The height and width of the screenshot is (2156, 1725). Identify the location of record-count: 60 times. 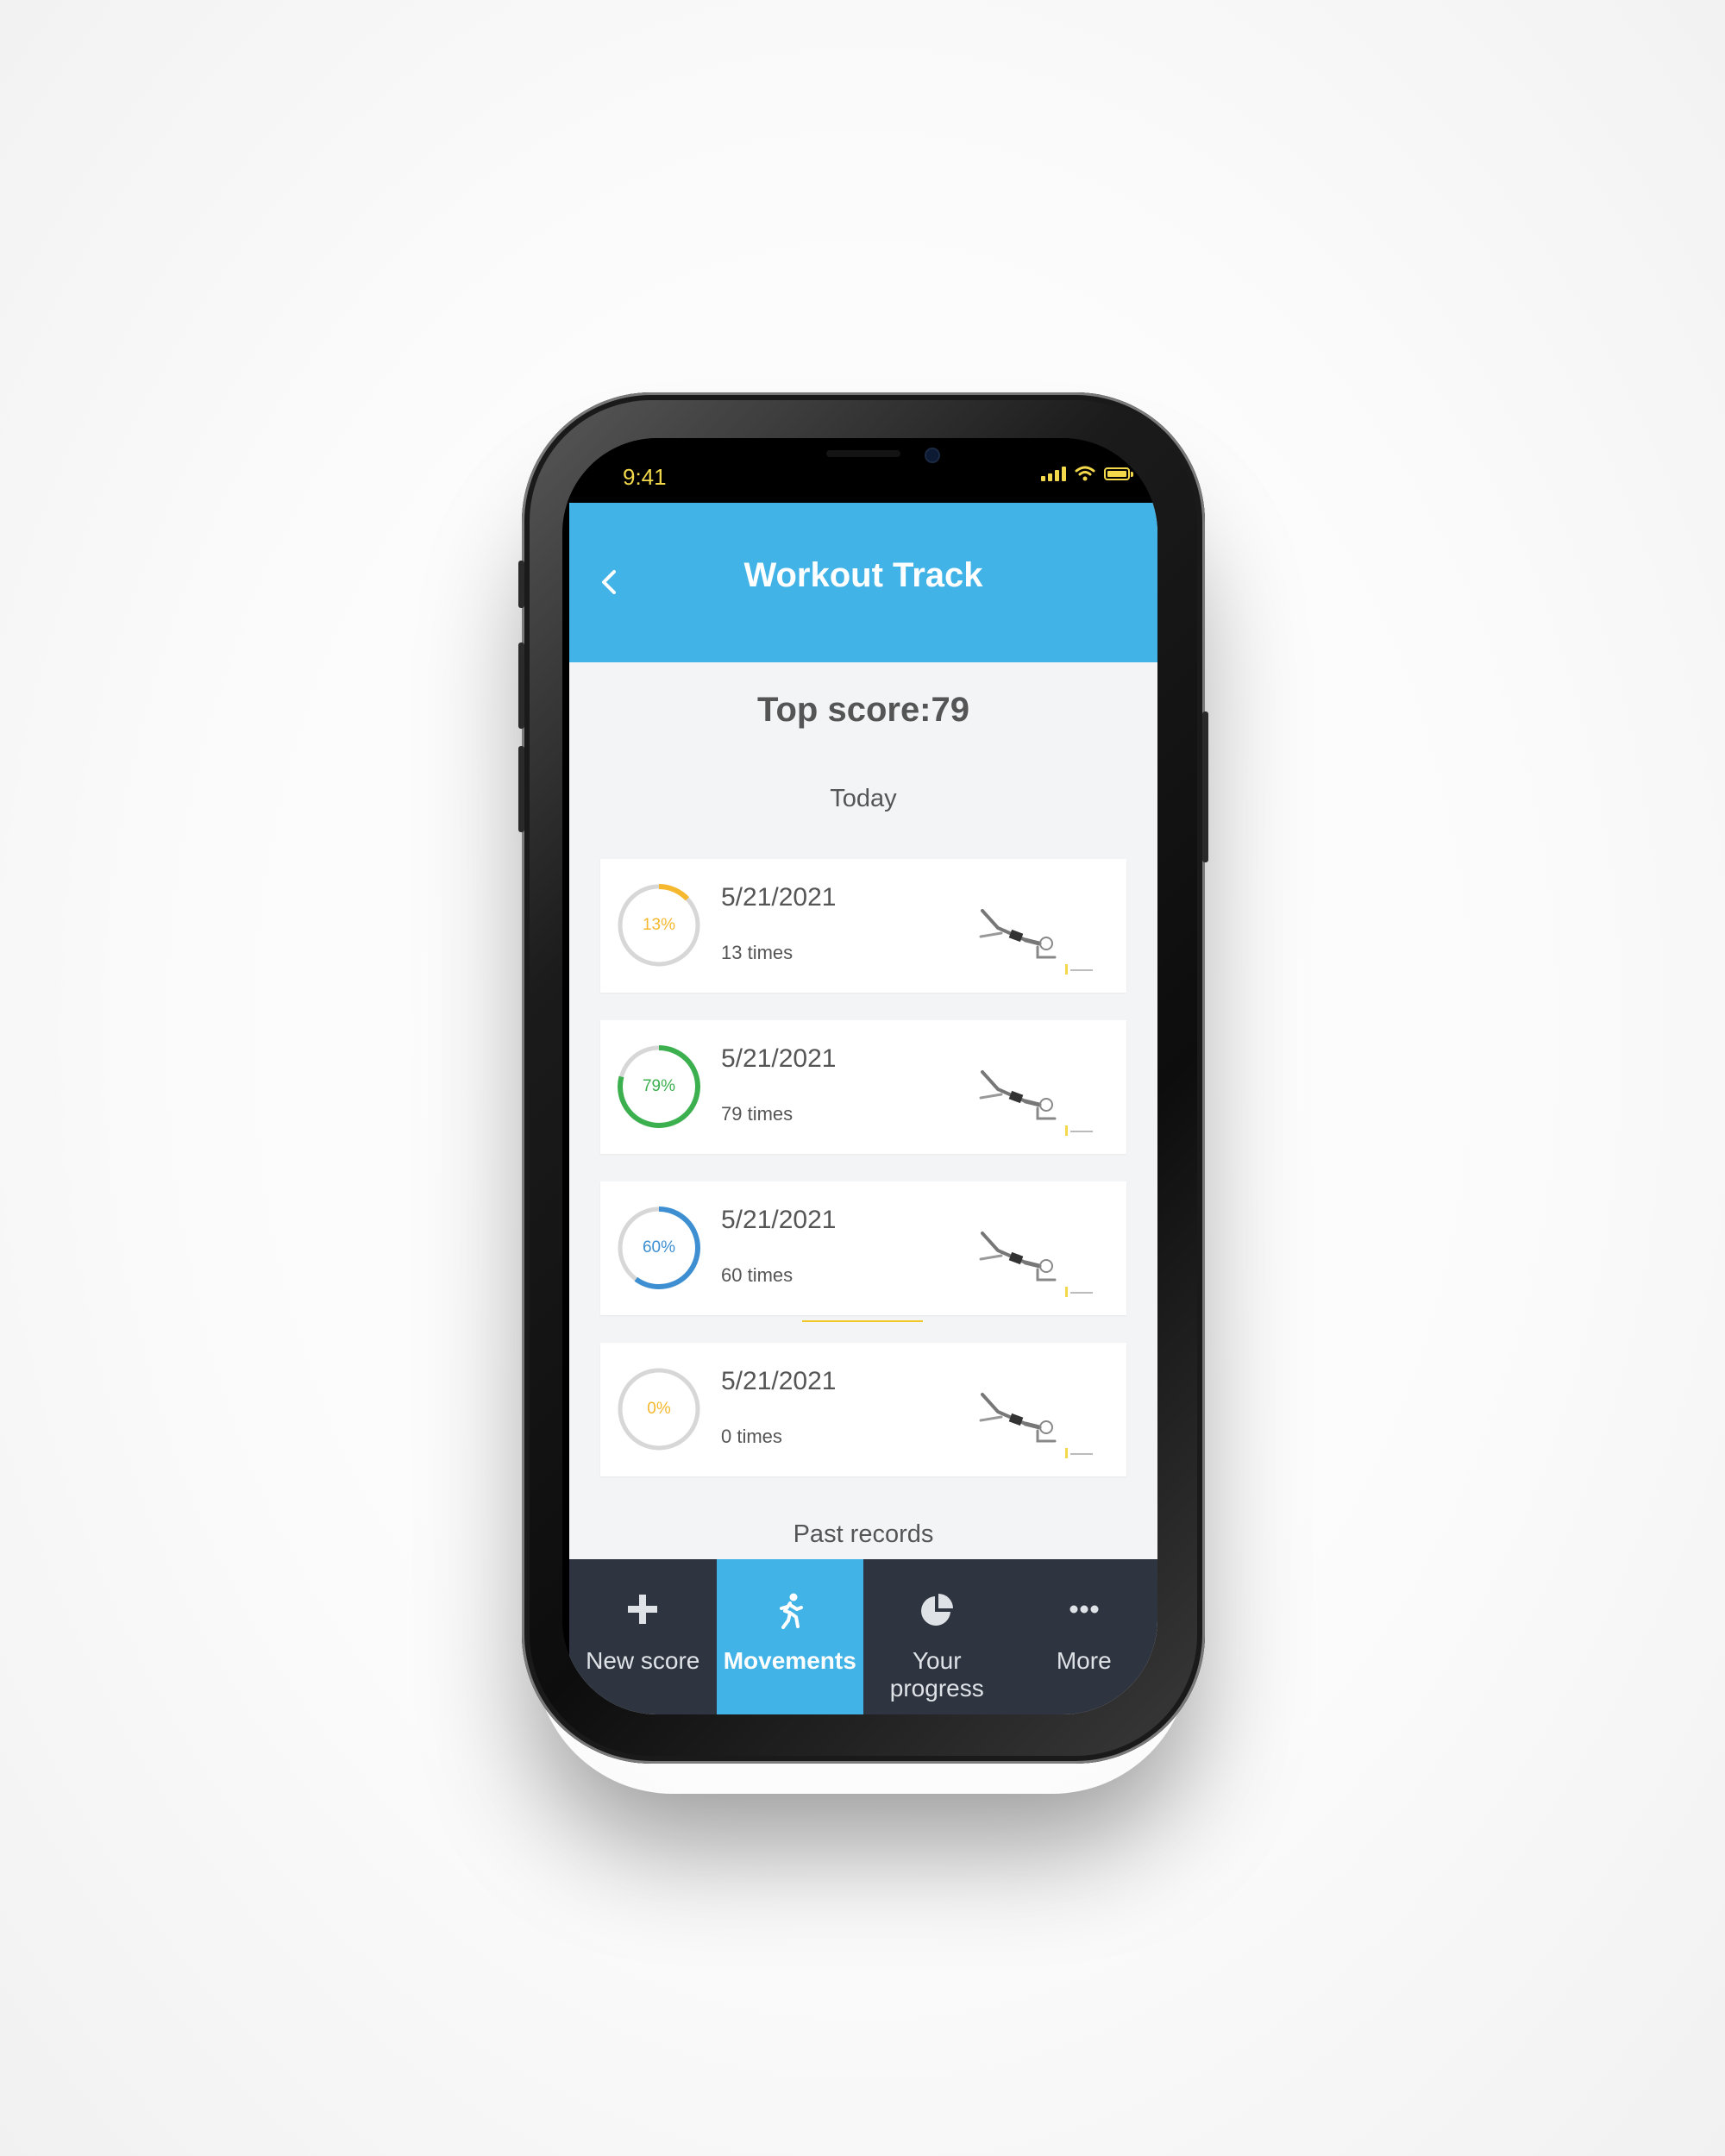
(757, 1275).